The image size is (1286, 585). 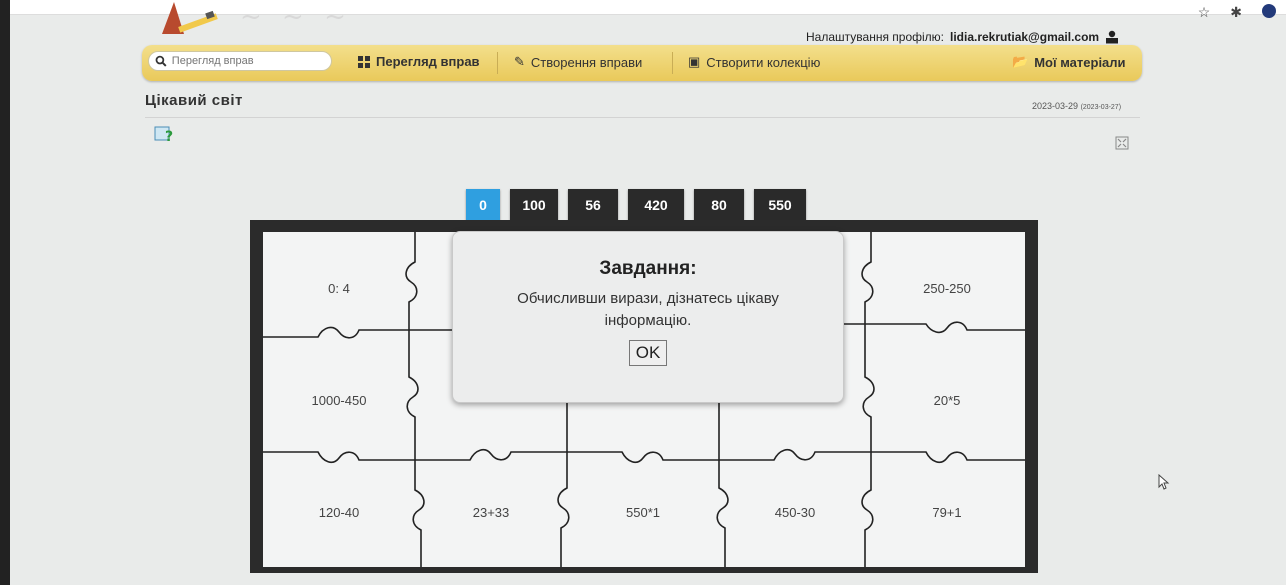 I want to click on screen-bezel, so click(x=5, y=292).